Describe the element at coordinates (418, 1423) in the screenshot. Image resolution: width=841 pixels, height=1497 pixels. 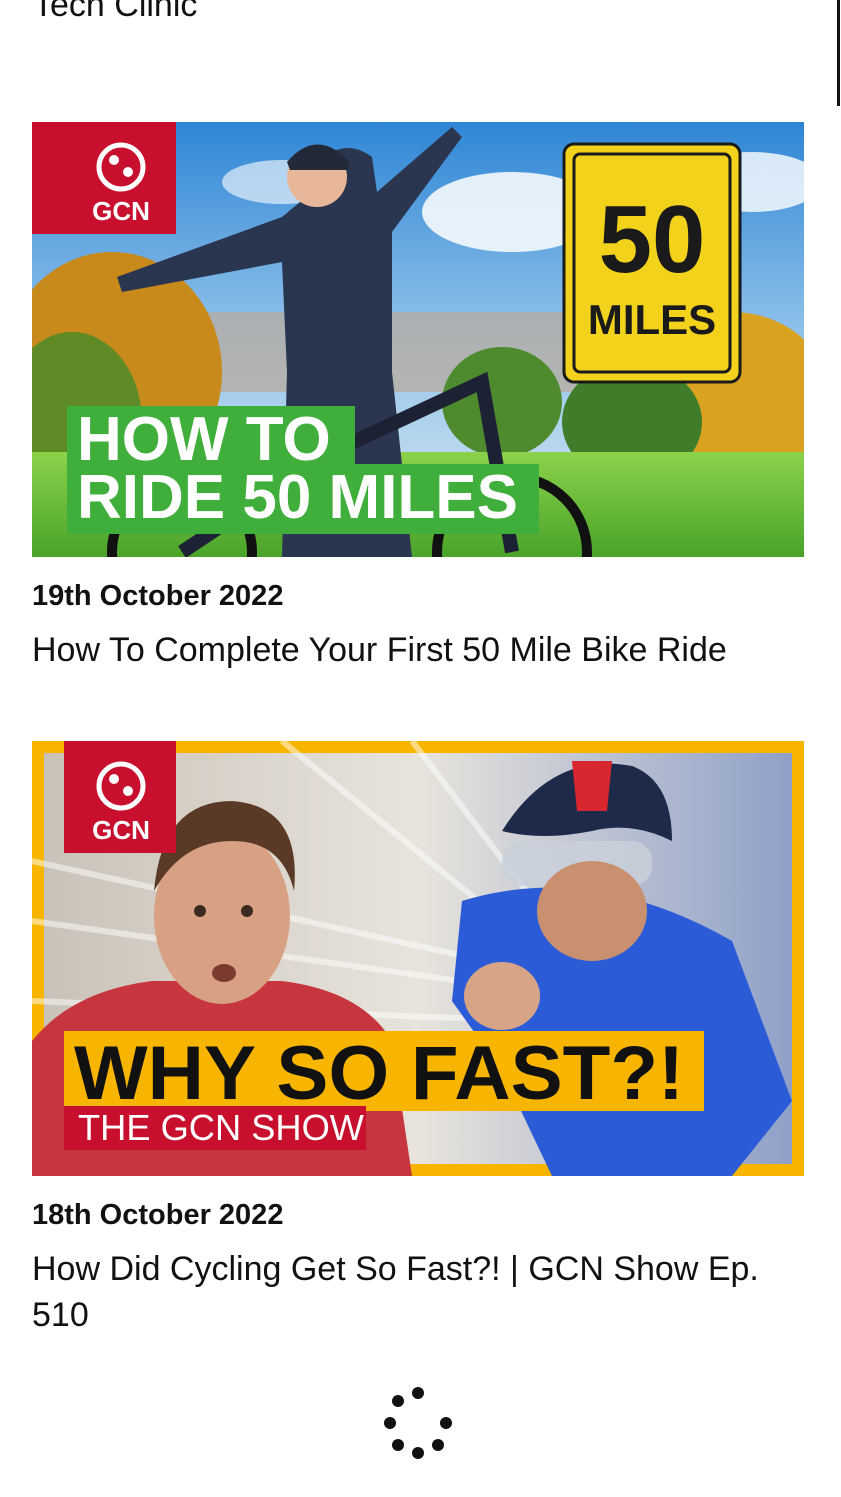
I see `loading-spinner-icon` at that location.